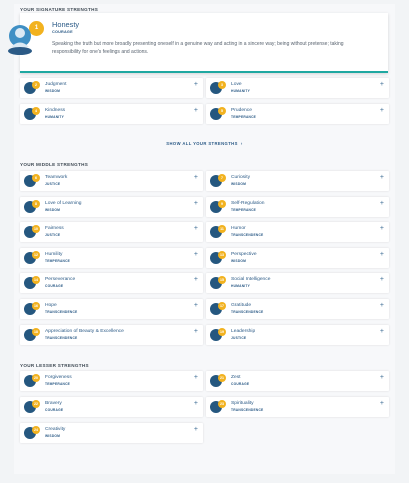 The height and width of the screenshot is (483, 409). I want to click on strength-name: Kindness, so click(55, 110).